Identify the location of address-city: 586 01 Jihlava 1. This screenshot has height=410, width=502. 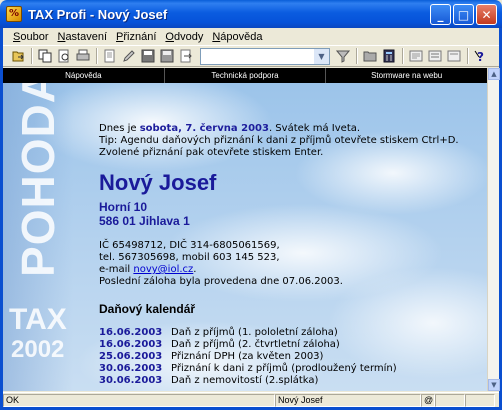
(144, 221).